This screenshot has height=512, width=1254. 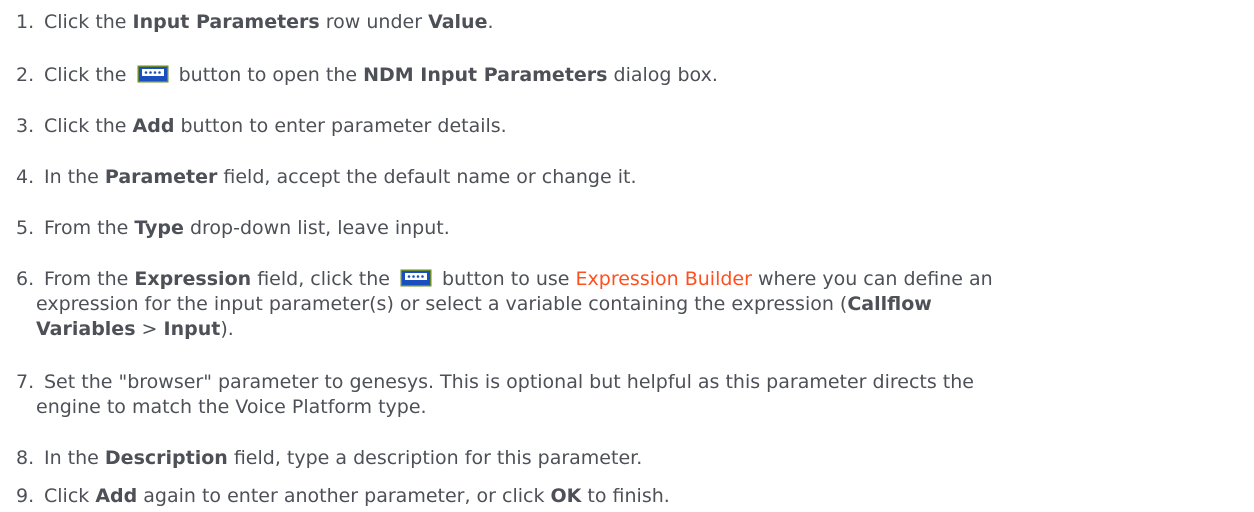 I want to click on step-text-continued: engine to match the Voice Platform type., so click(x=231, y=407).